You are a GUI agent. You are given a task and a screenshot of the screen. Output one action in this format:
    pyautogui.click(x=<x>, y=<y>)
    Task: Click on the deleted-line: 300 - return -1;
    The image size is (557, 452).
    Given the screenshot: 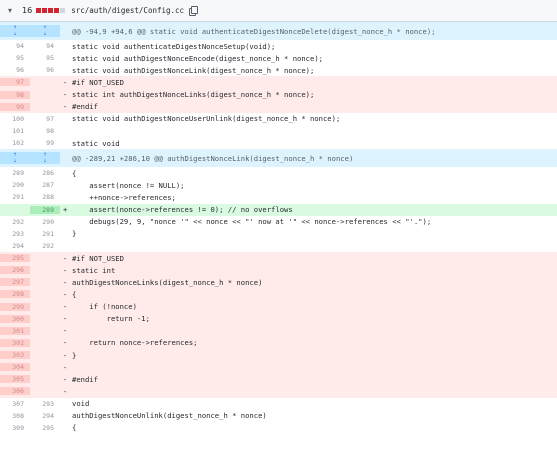 What is the action you would take?
    pyautogui.click(x=278, y=318)
    